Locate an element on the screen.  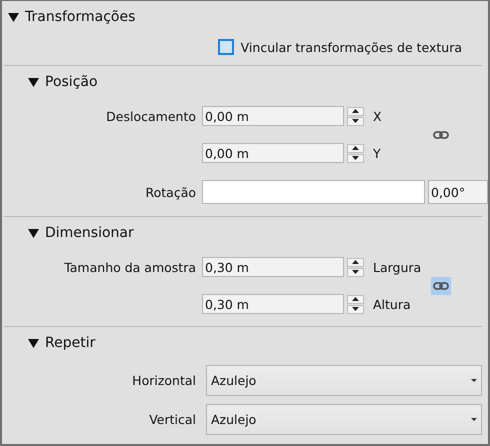
field-label: Vertical is located at coordinates (172, 419).